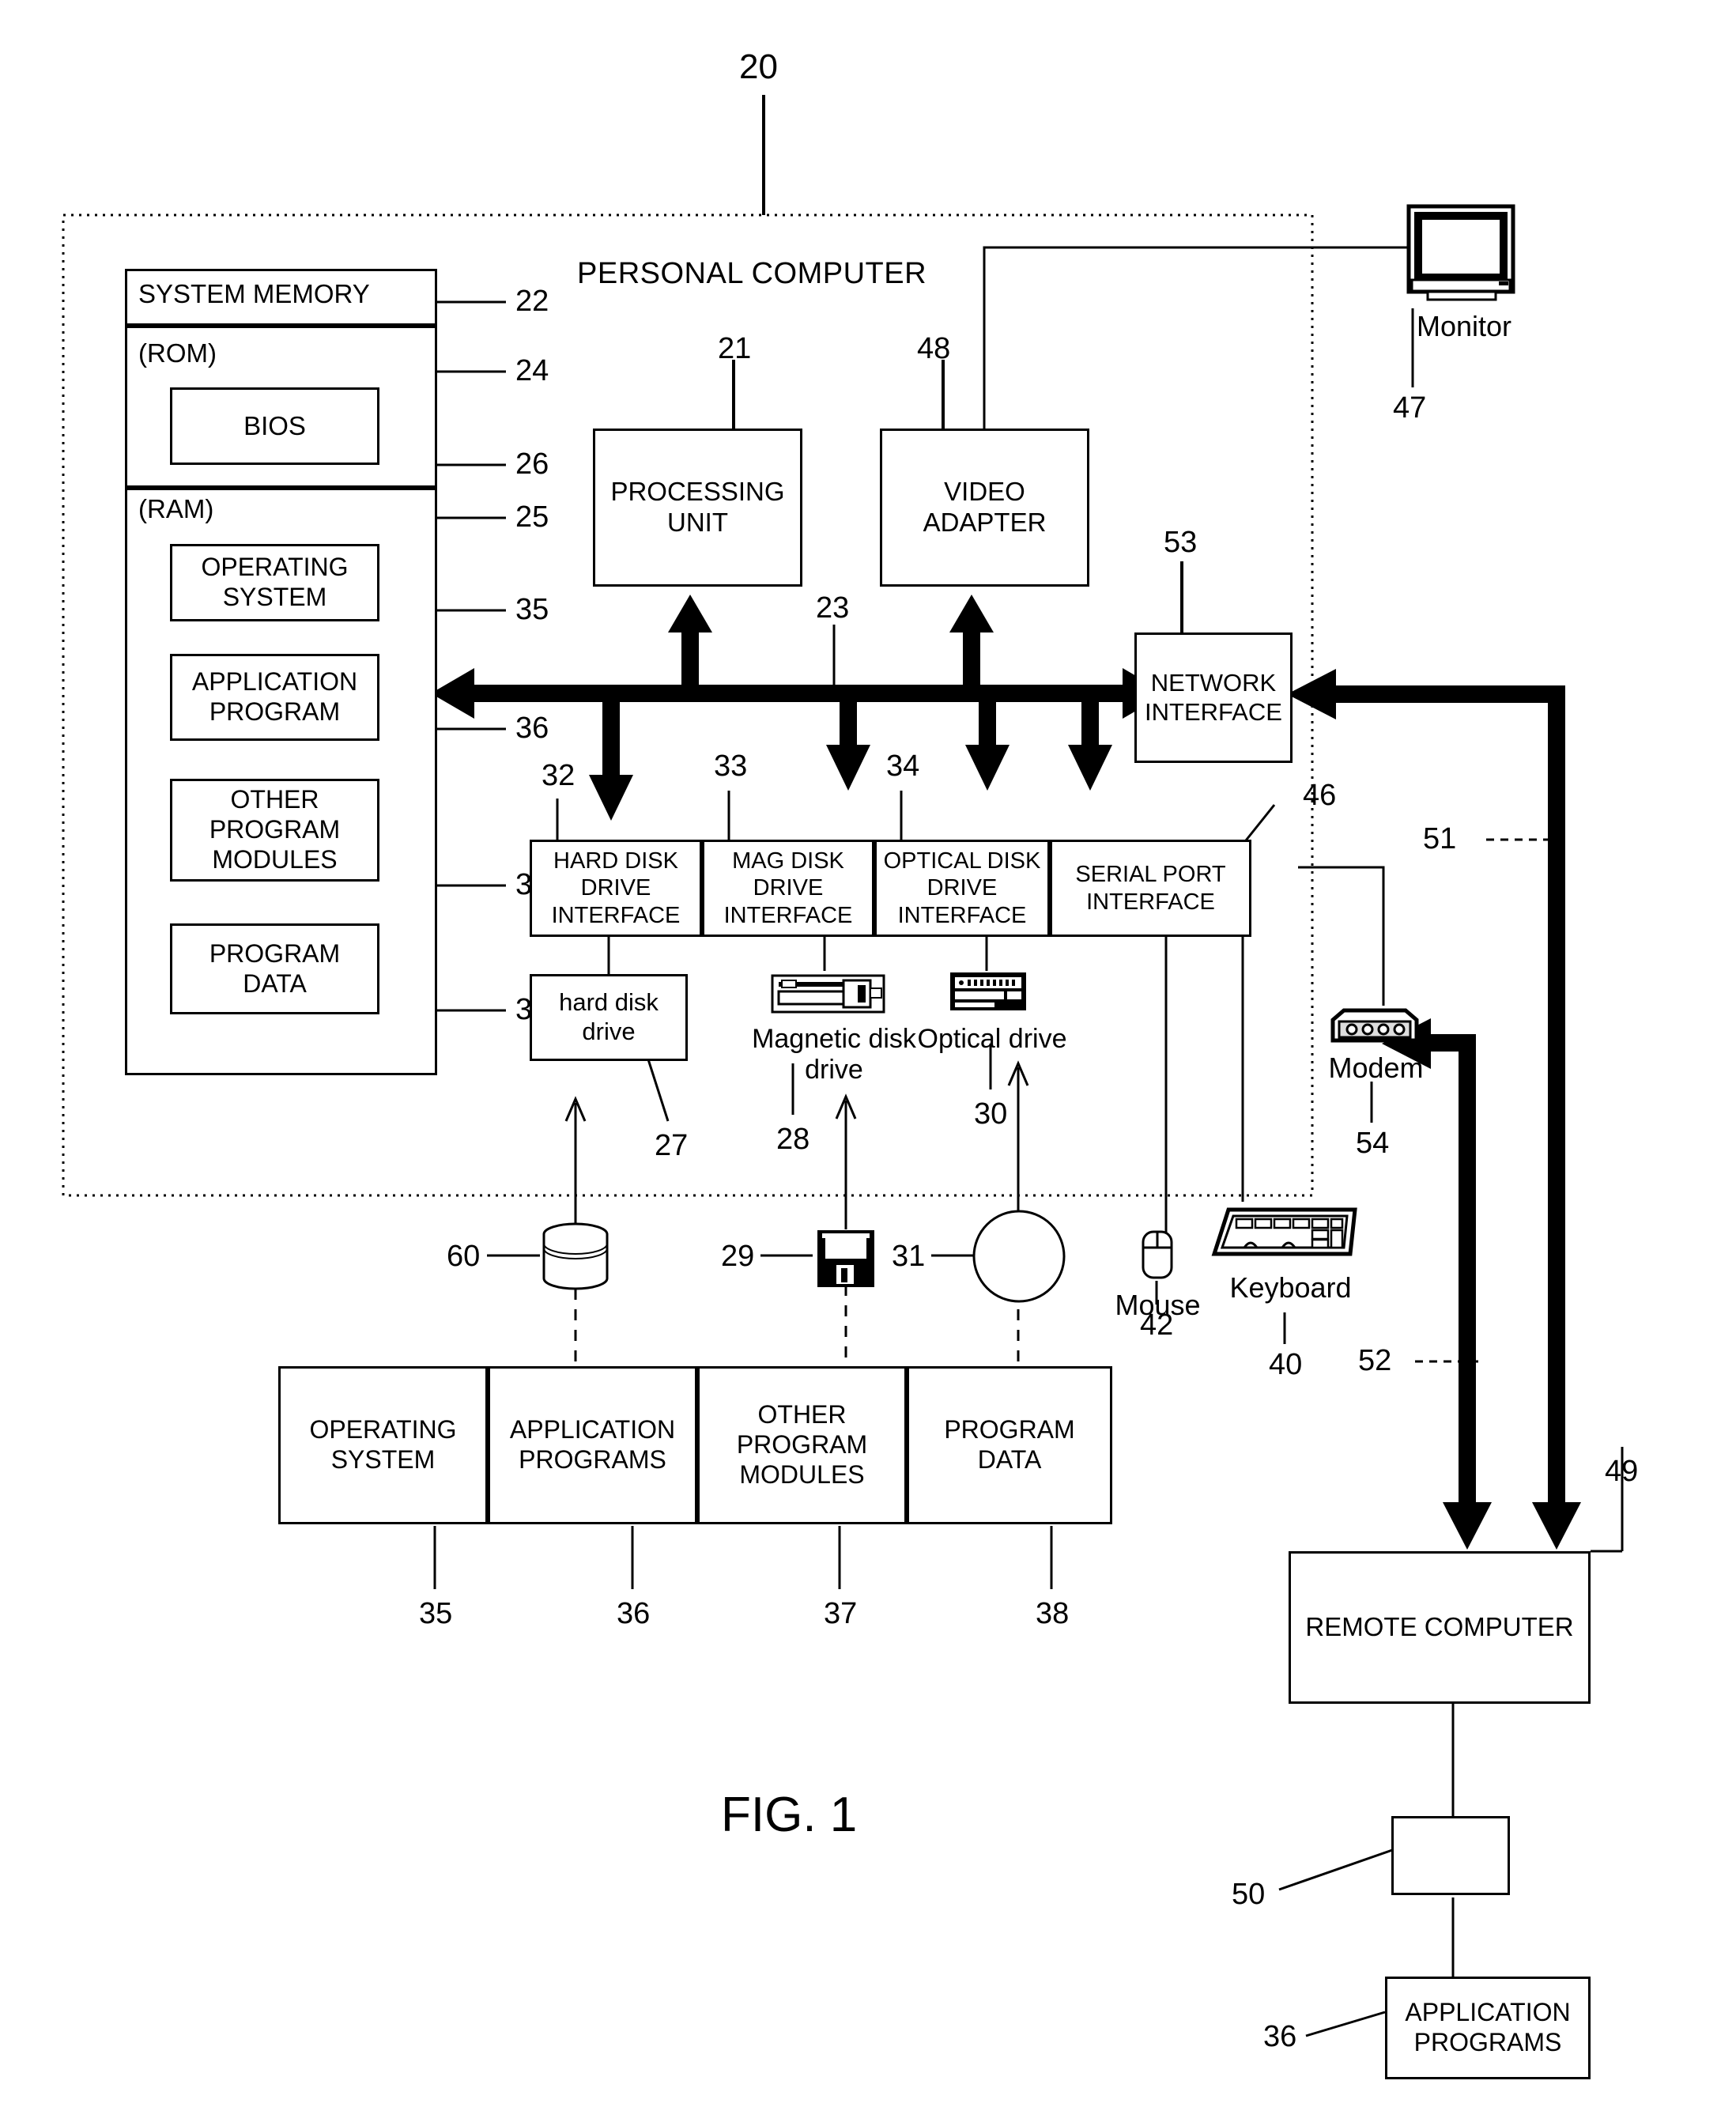  Describe the element at coordinates (903, 766) in the screenshot. I see `ref-34: 34` at that location.